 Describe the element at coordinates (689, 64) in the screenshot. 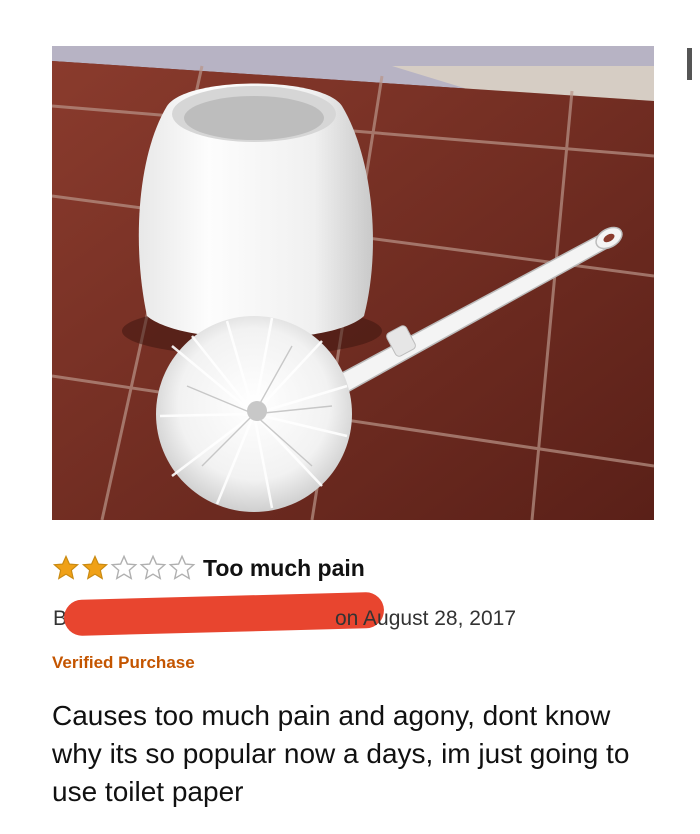

I see `cropped-edge-mark` at that location.